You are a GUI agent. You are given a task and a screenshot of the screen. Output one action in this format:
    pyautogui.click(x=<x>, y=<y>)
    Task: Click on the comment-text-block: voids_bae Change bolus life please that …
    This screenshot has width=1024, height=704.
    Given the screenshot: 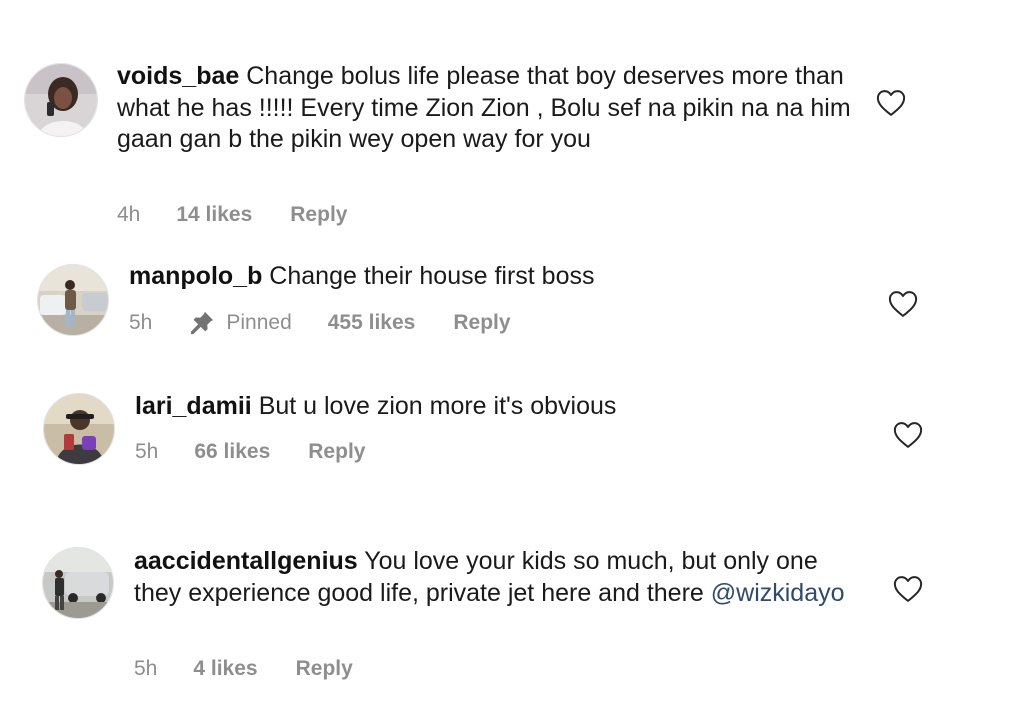 What is the action you would take?
    pyautogui.click(x=487, y=108)
    